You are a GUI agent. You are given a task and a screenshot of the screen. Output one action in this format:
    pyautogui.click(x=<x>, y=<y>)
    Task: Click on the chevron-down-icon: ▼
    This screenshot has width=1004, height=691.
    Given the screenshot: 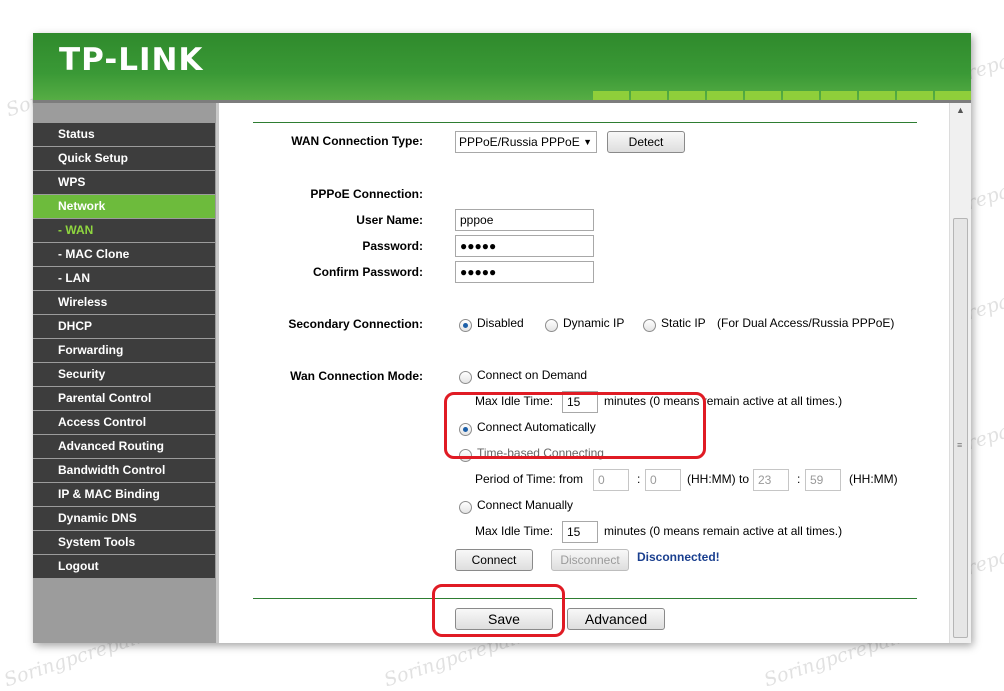 What is the action you would take?
    pyautogui.click(x=587, y=142)
    